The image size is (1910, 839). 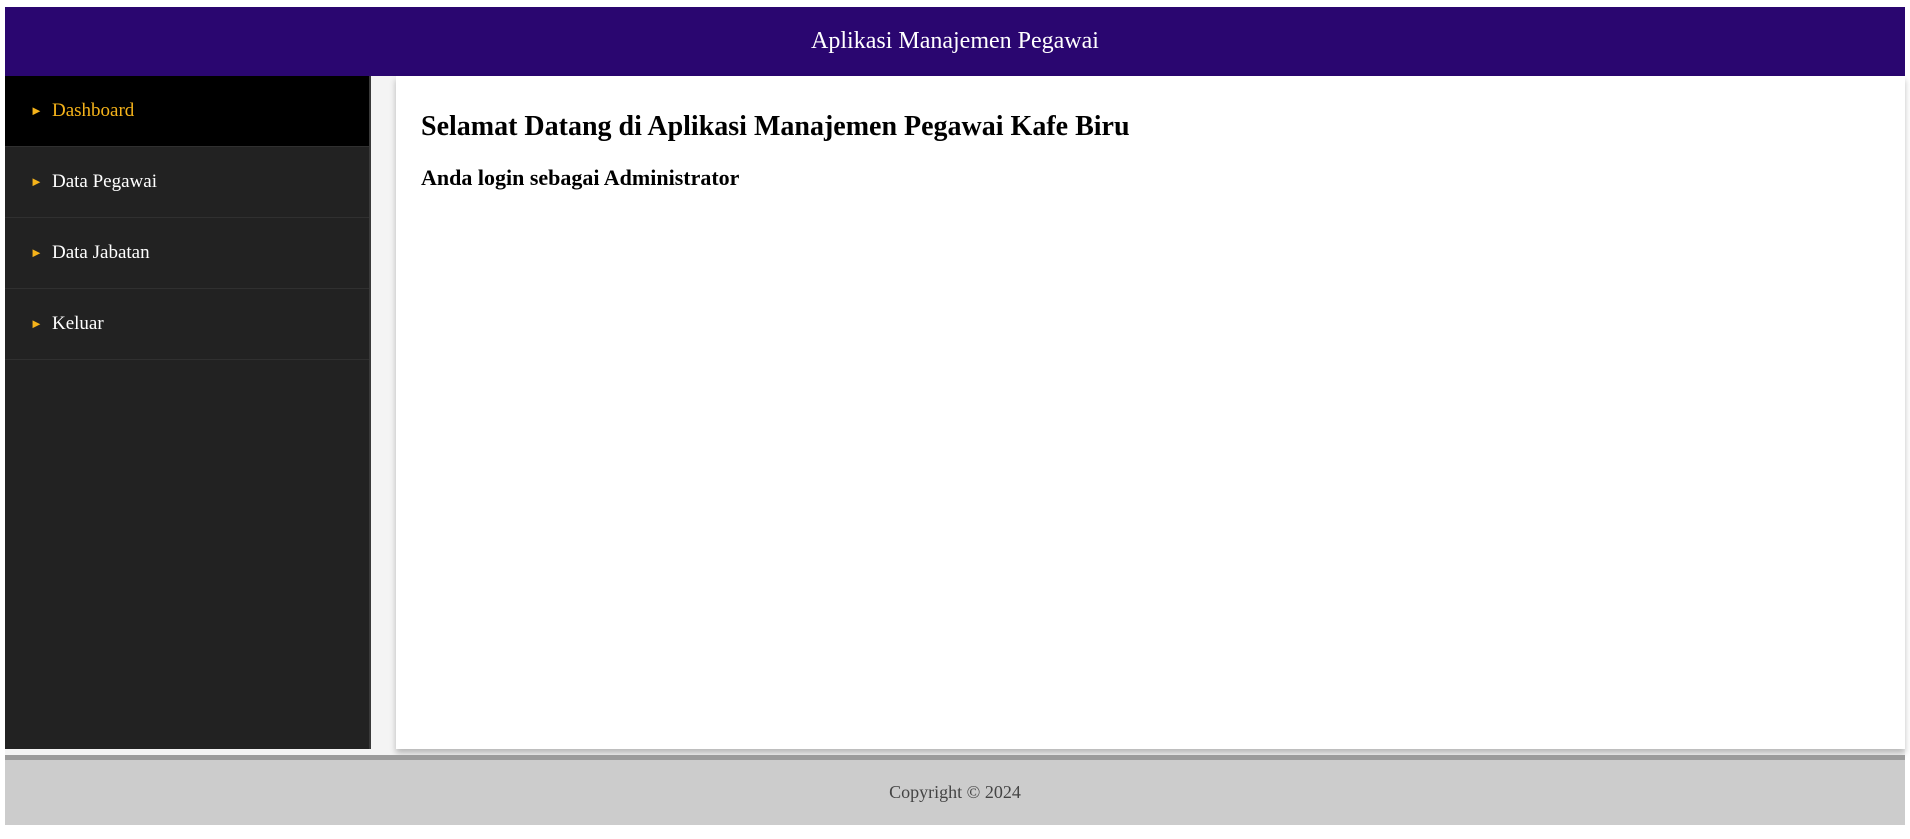 I want to click on sidebar-item-dashboard: ► Dashboard, so click(x=187, y=111).